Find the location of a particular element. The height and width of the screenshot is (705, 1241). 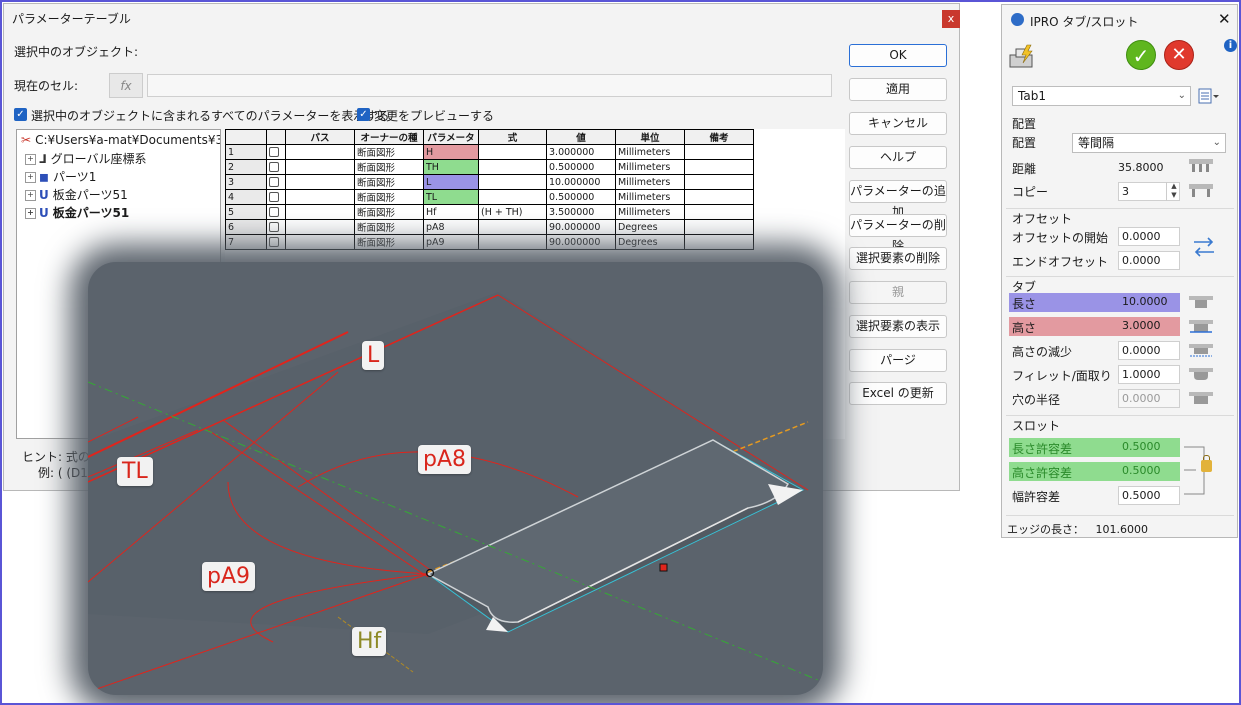

header-owner: オーナーの種 is located at coordinates (389, 137).